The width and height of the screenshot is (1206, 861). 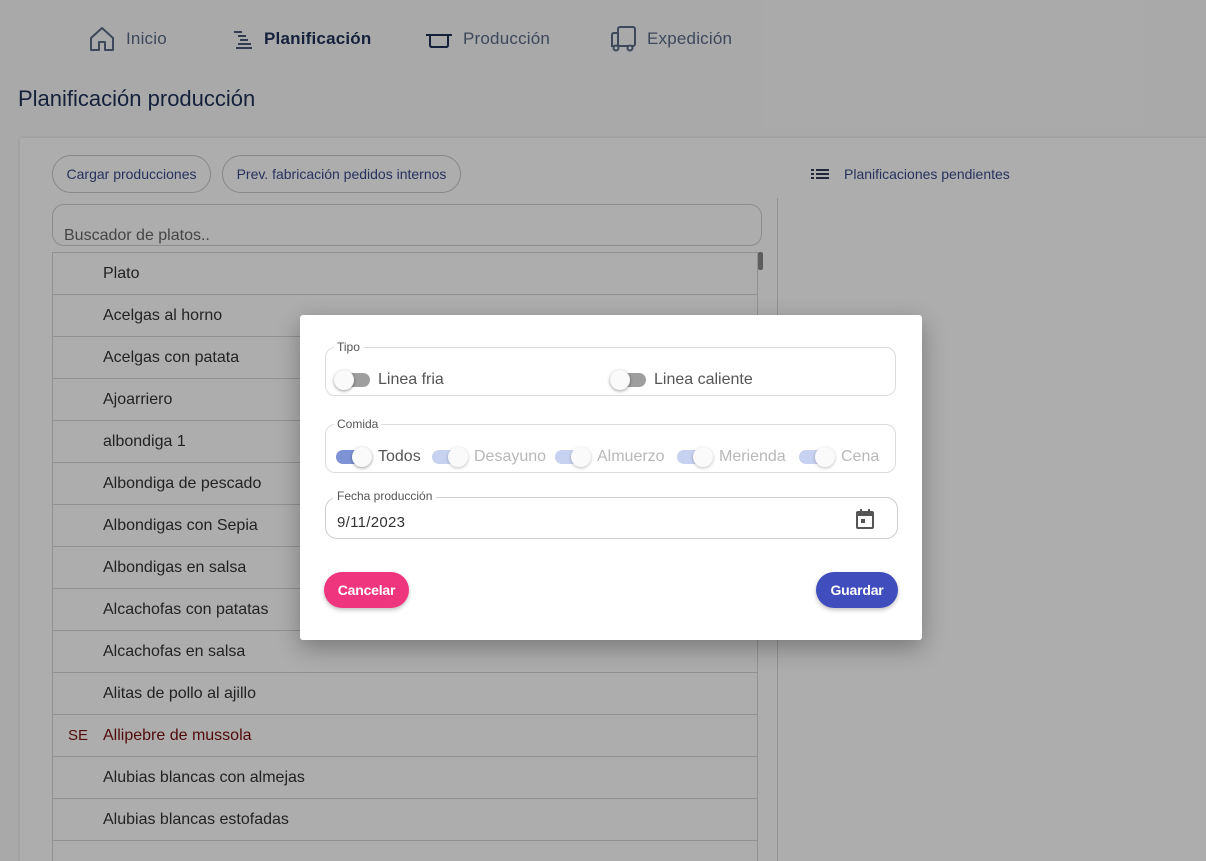 What do you see at coordinates (510, 456) in the screenshot?
I see `toggle-label: Desayuno` at bounding box center [510, 456].